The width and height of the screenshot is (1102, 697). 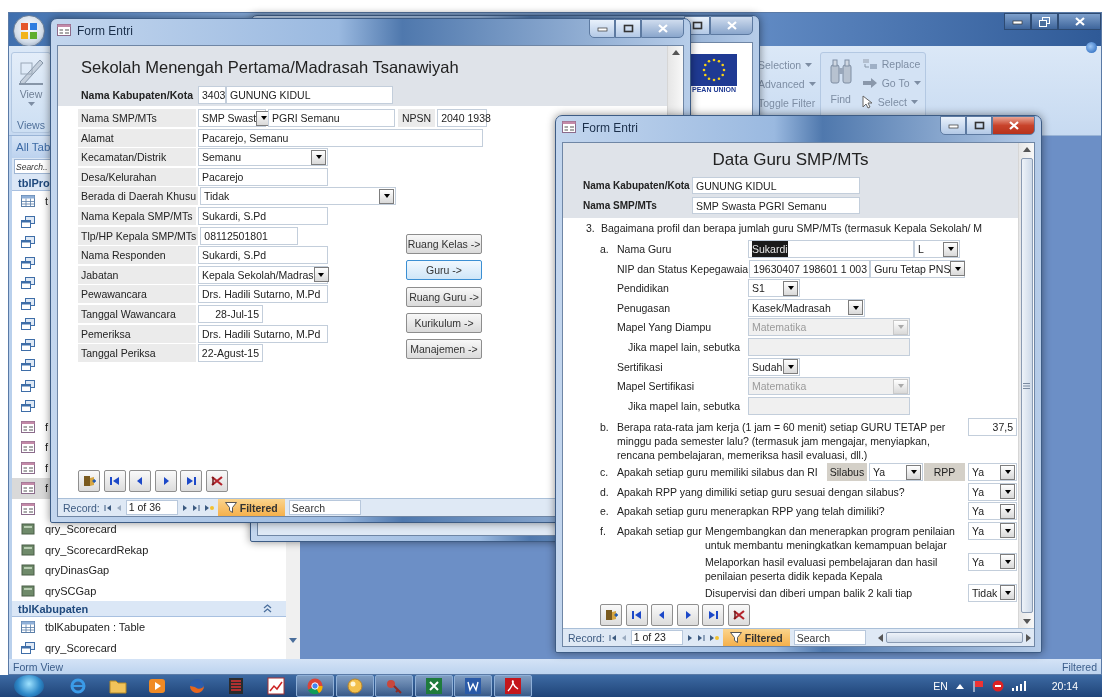 What do you see at coordinates (232, 118) in the screenshot?
I see `dropdown-field: SMP Swast` at bounding box center [232, 118].